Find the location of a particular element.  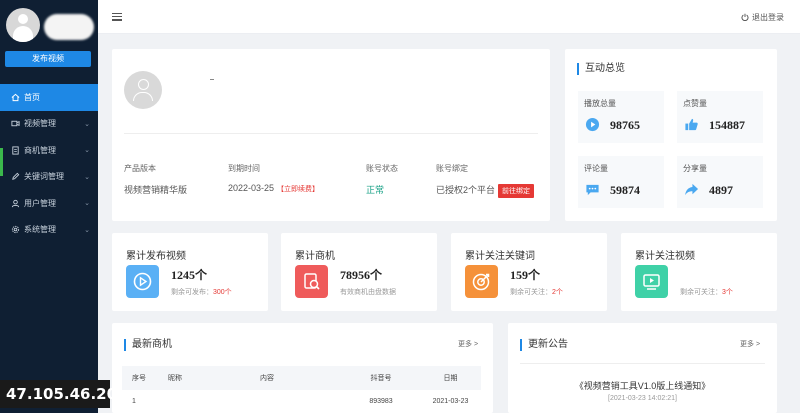

profile-avatar is located at coordinates (143, 90).